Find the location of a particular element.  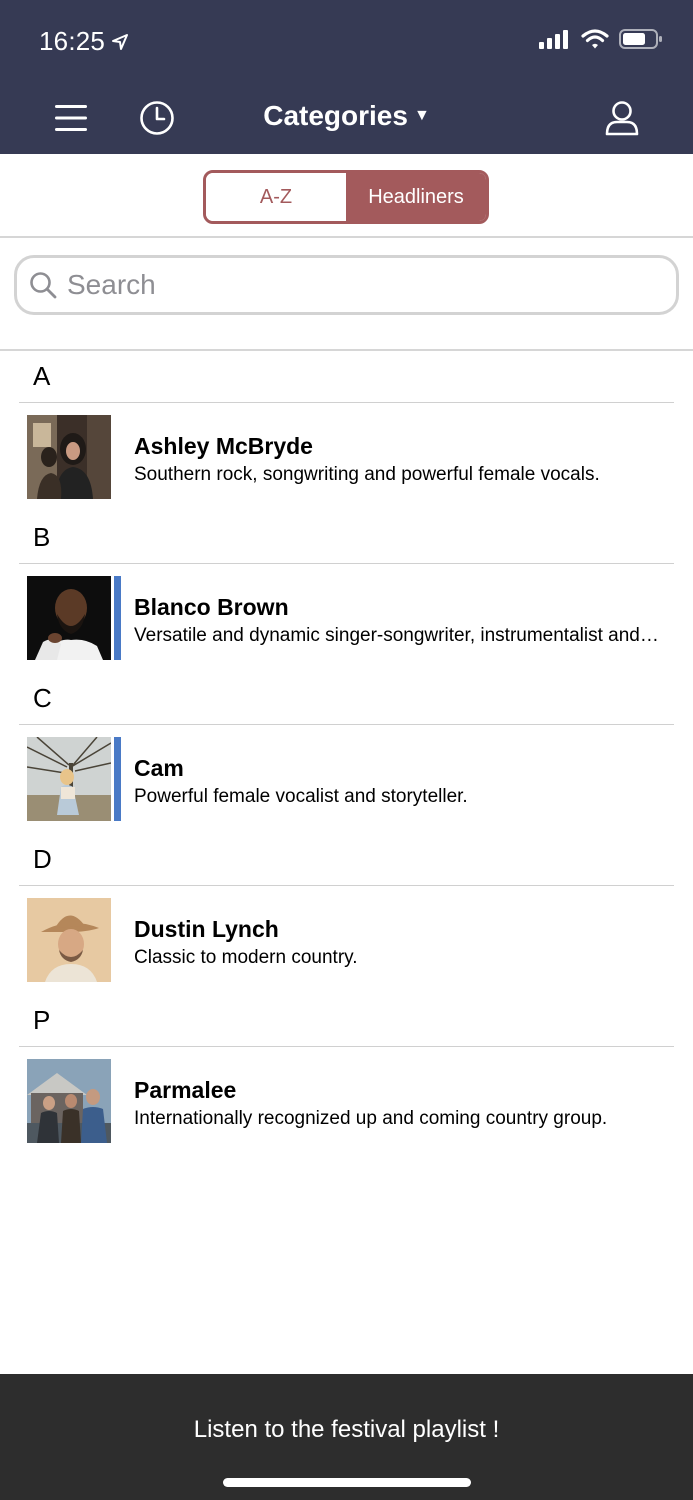

page-title: Categories is located at coordinates (335, 115).